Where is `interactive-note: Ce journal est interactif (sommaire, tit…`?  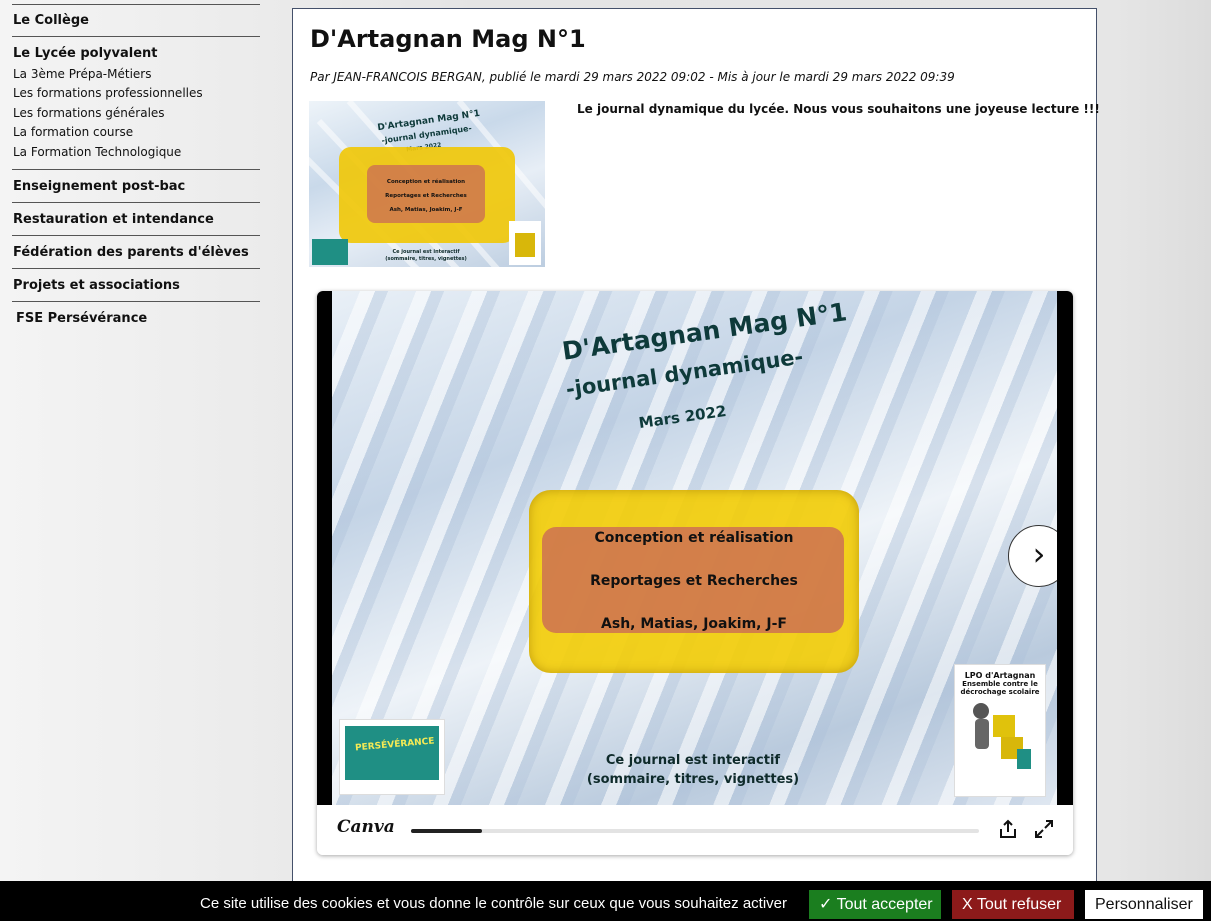 interactive-note: Ce journal est interactif (sommaire, tit… is located at coordinates (693, 770).